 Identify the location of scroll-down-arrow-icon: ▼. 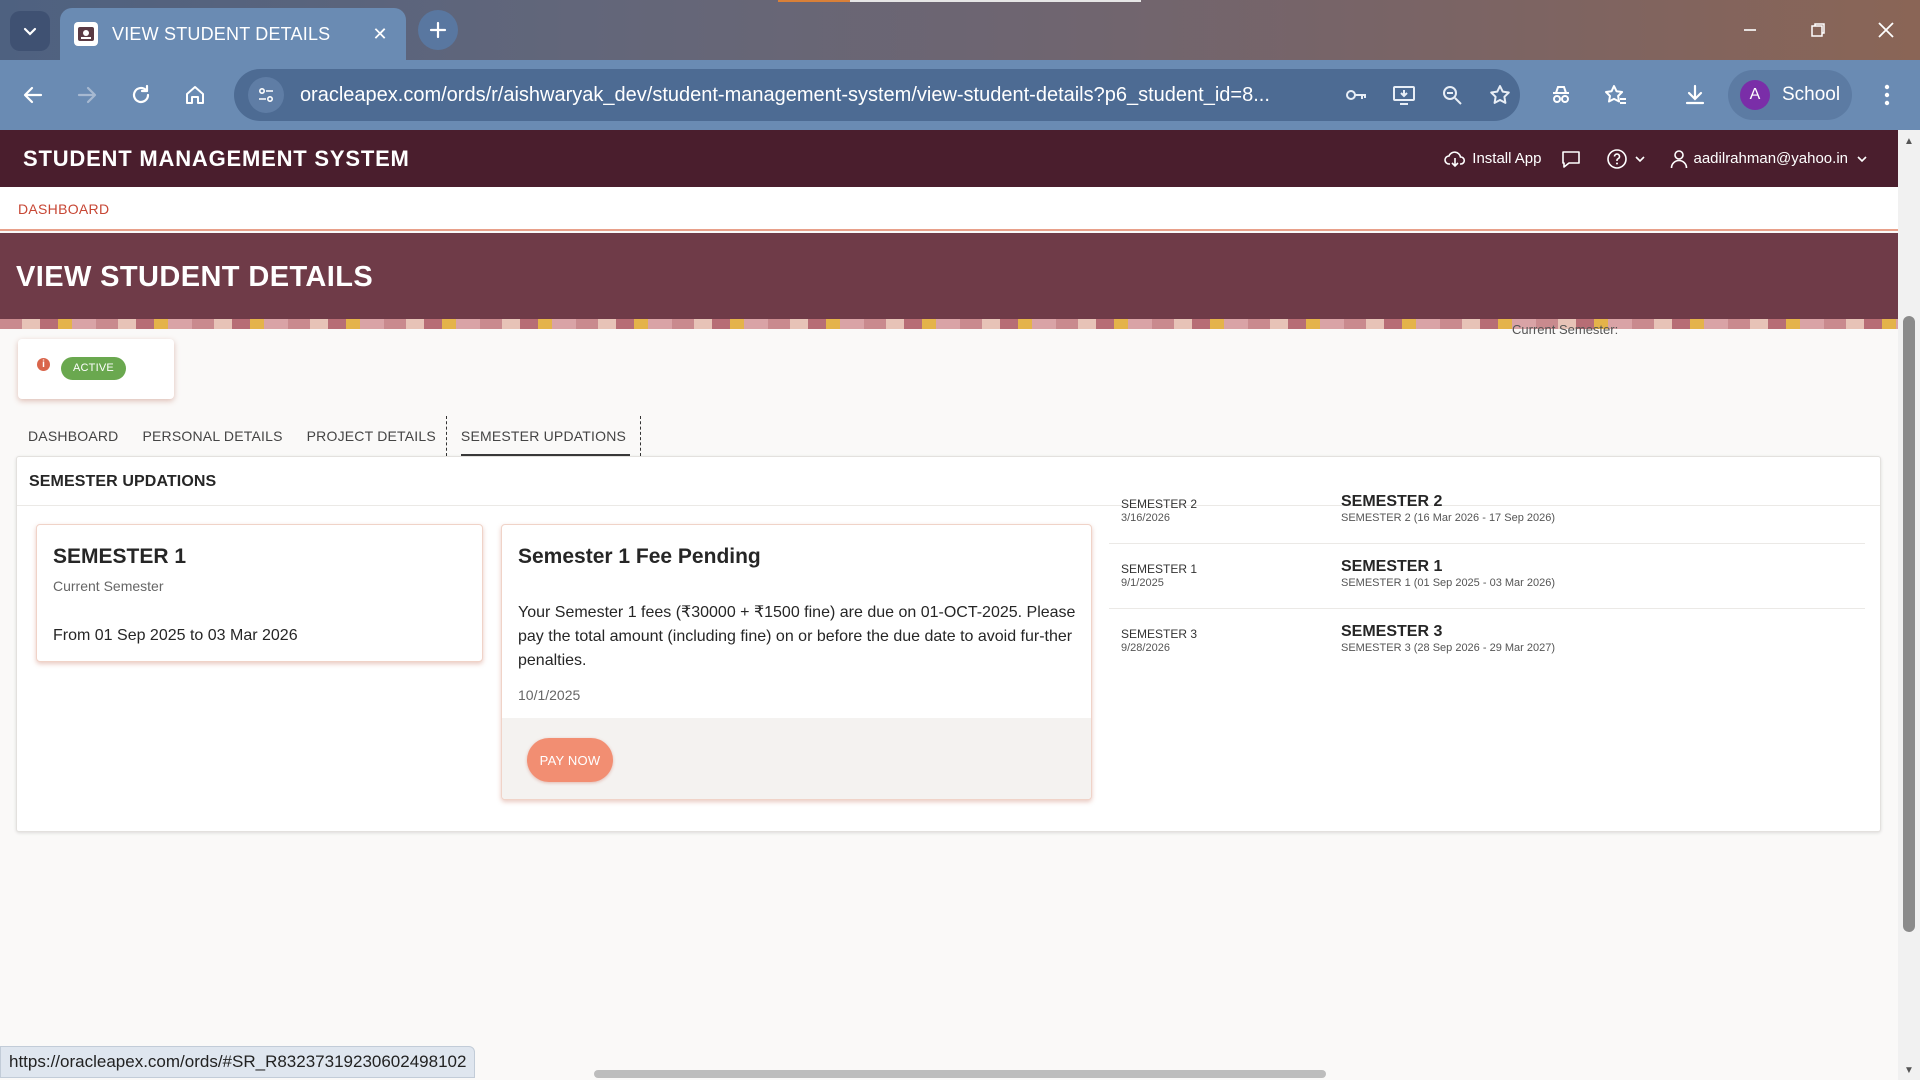
(1909, 1070).